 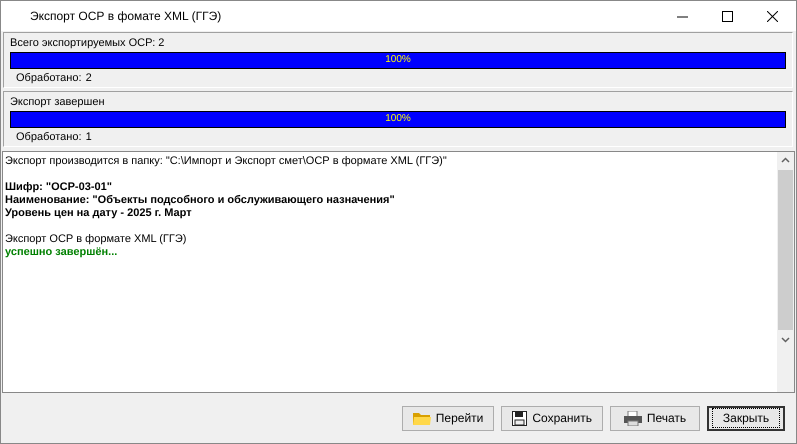 I want to click on close-icon, so click(x=772, y=16).